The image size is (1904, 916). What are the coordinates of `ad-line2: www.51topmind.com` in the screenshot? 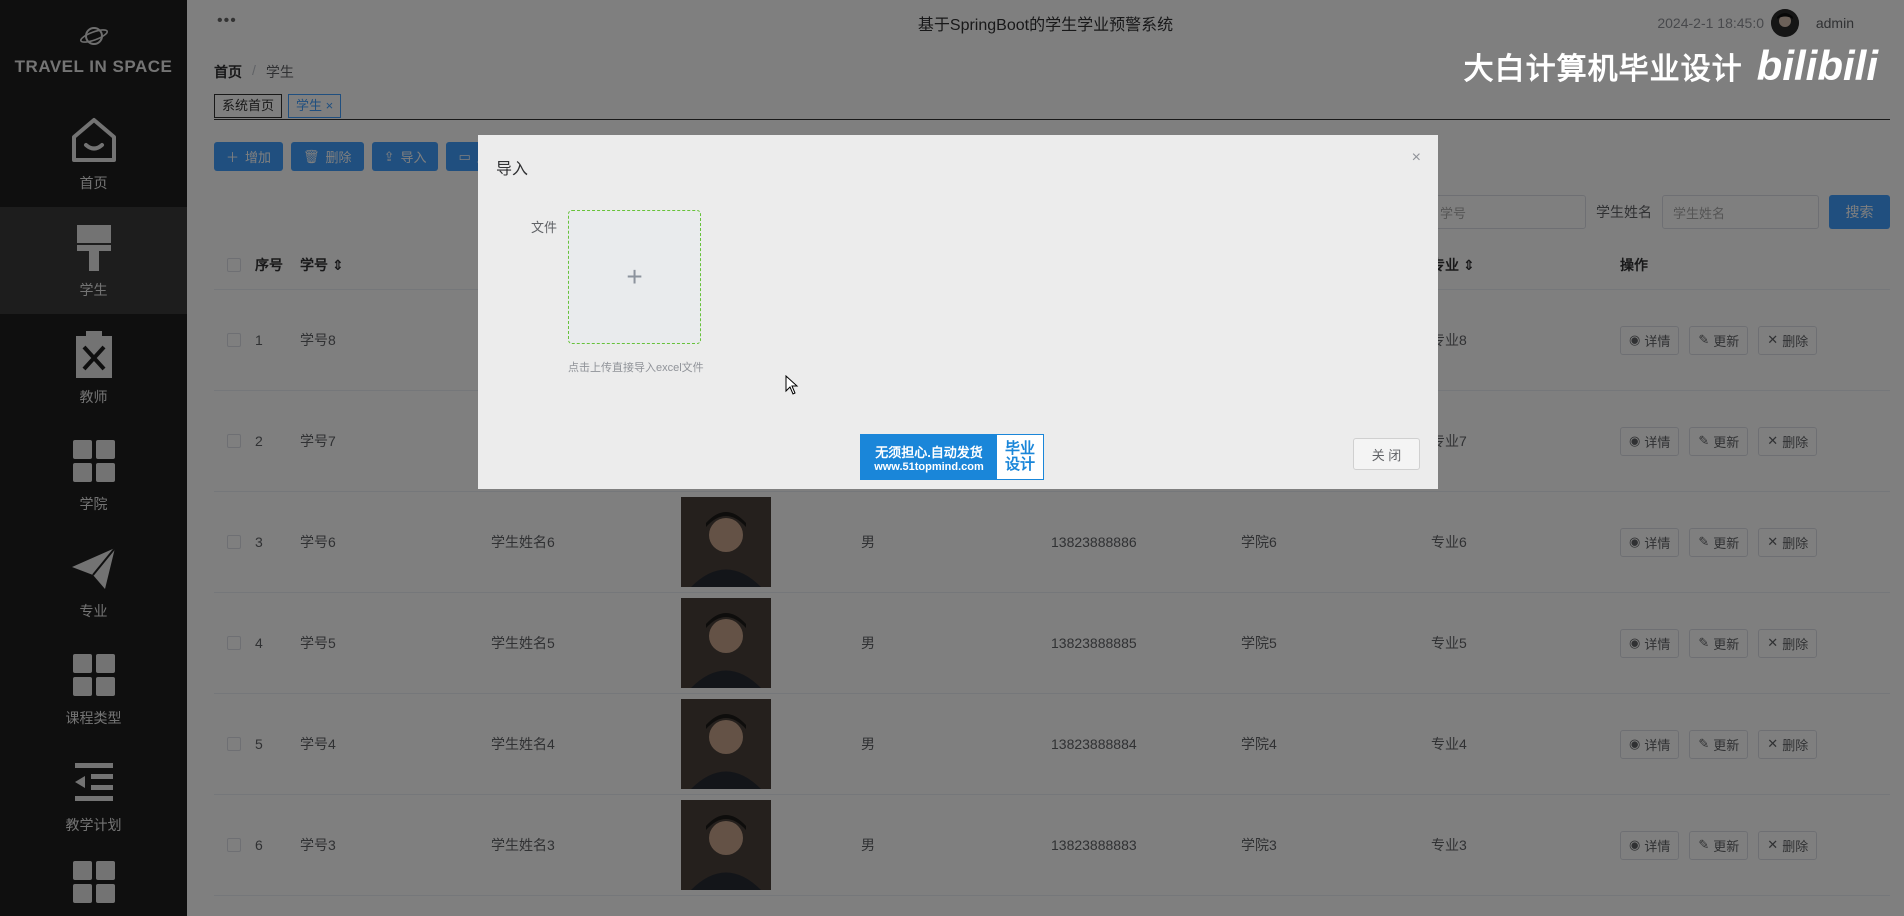 It's located at (929, 466).